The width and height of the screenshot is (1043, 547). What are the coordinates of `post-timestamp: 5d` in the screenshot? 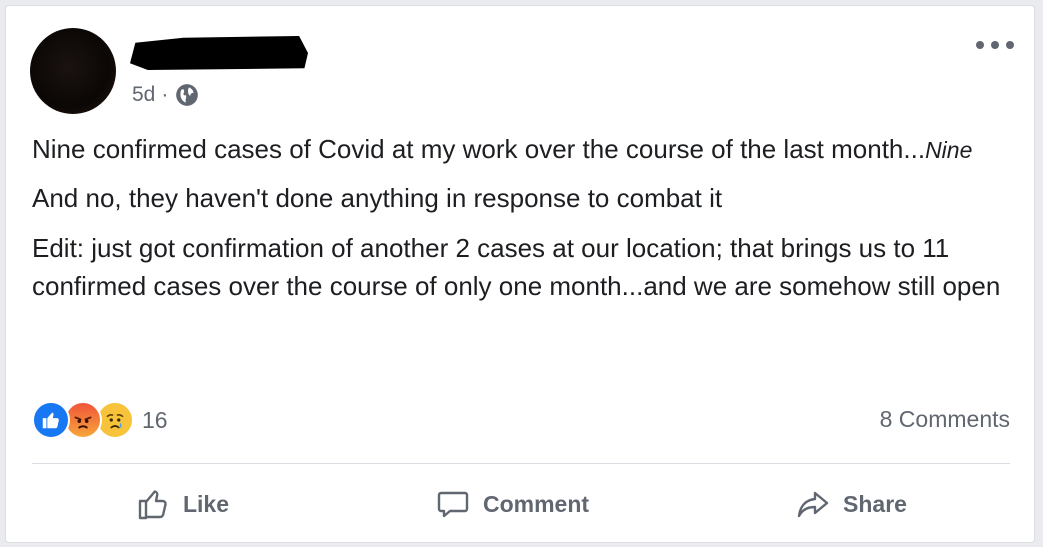 It's located at (143, 95).